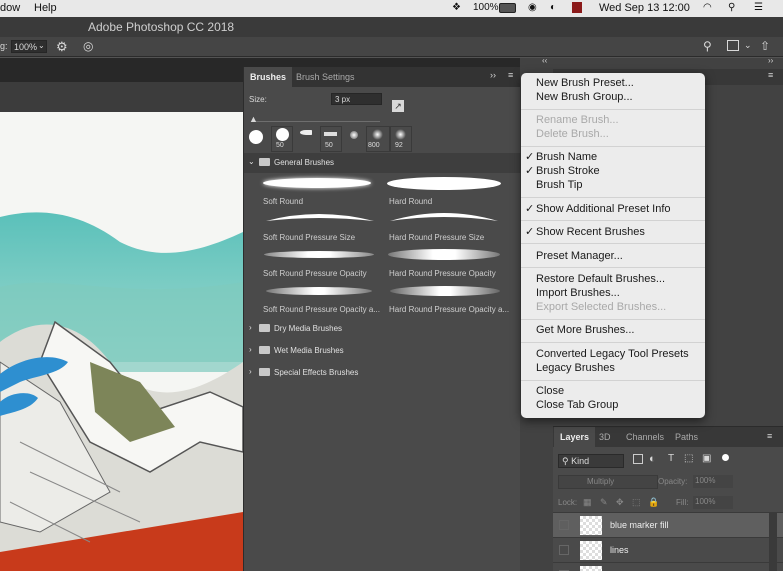 This screenshot has width=783, height=571. What do you see at coordinates (644, 8) in the screenshot?
I see `menubar-clock: Wed Sep 13 12:00` at bounding box center [644, 8].